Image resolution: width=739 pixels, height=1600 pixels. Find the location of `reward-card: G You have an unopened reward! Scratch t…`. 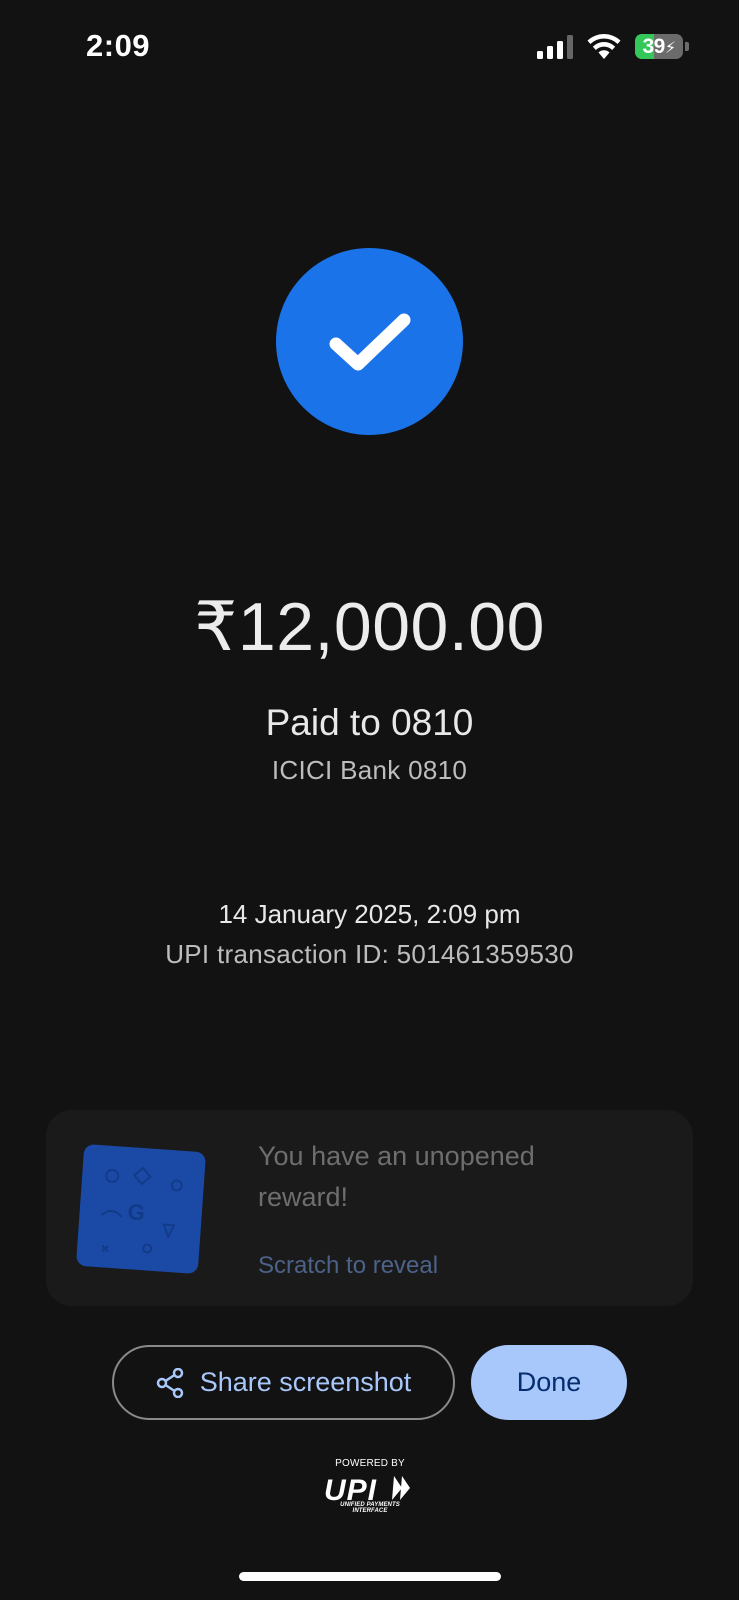

reward-card: G You have an unopened reward! Scratch t… is located at coordinates (369, 1208).